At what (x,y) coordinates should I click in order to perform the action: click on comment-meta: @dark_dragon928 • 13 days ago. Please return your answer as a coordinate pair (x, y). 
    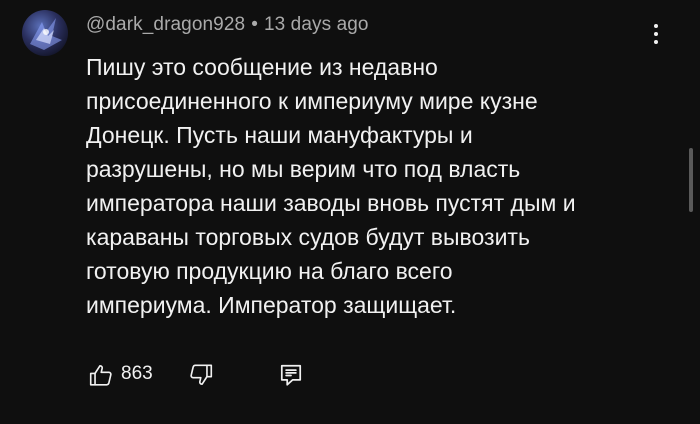
    Looking at the image, I should click on (227, 25).